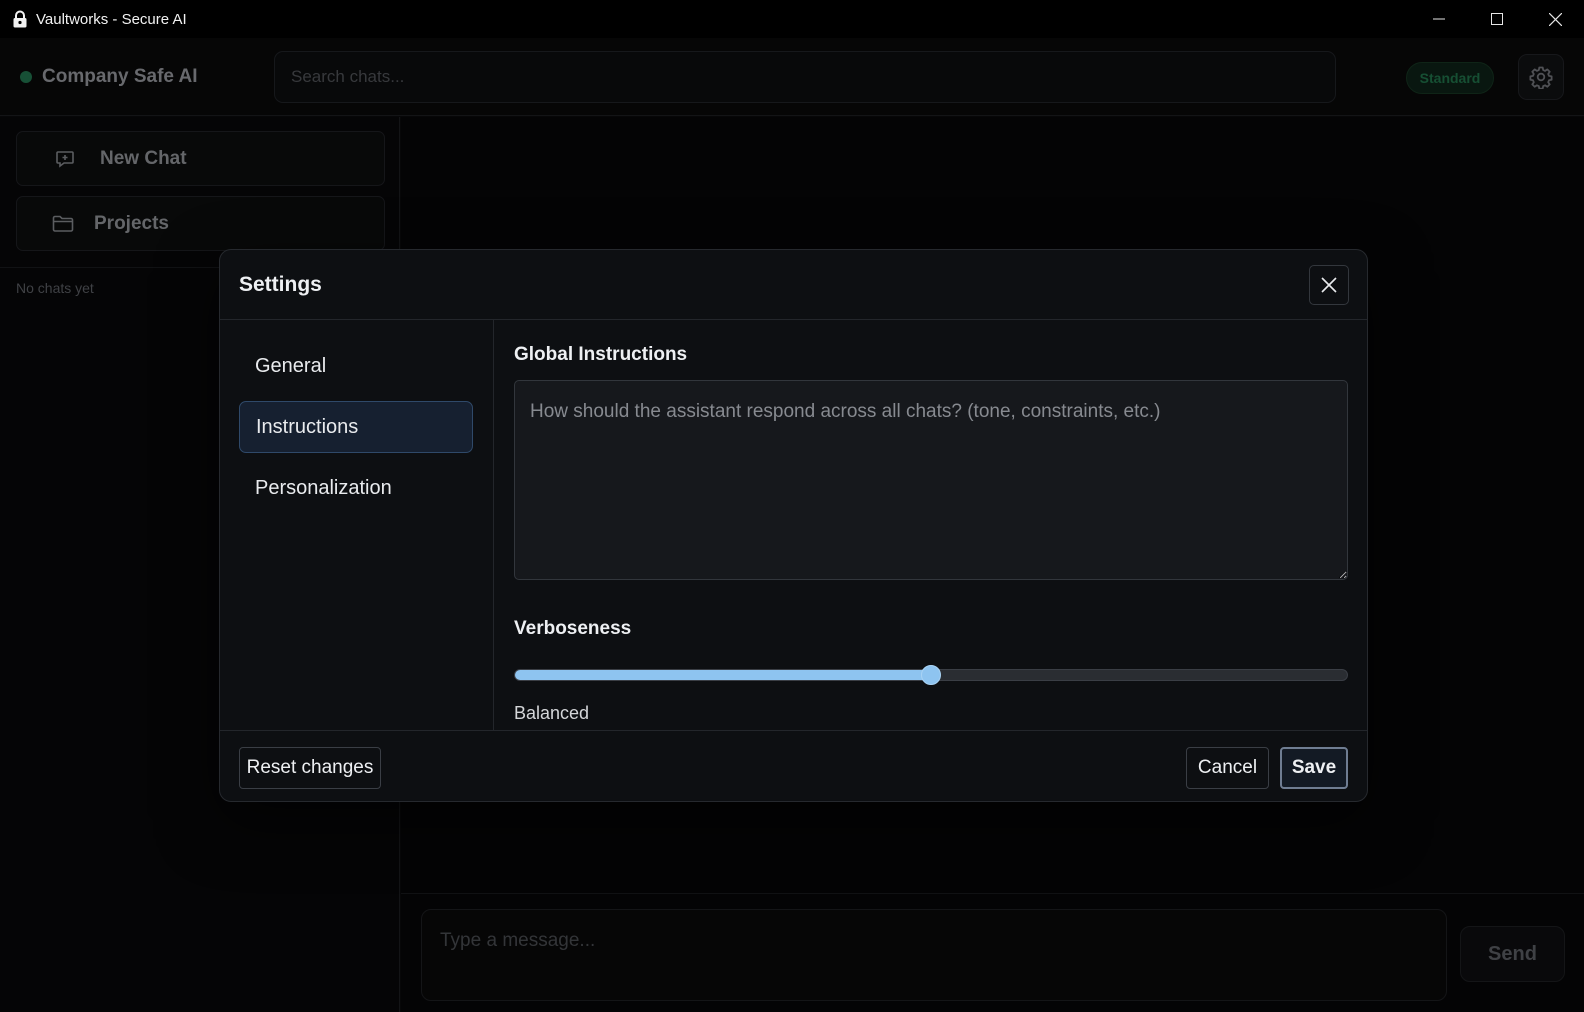  What do you see at coordinates (573, 628) in the screenshot?
I see `verboseness-label: Verboseness` at bounding box center [573, 628].